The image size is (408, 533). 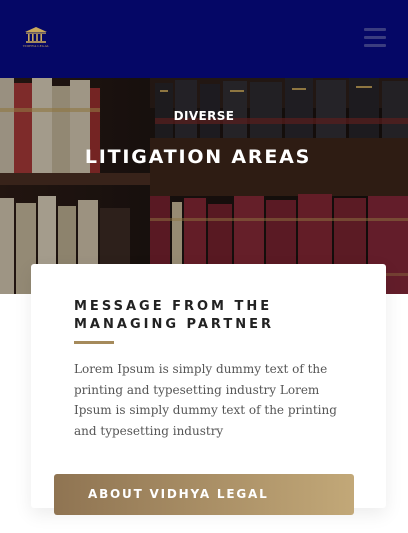 What do you see at coordinates (36, 46) in the screenshot?
I see `logo-text: VIDHYA LEGAL` at bounding box center [36, 46].